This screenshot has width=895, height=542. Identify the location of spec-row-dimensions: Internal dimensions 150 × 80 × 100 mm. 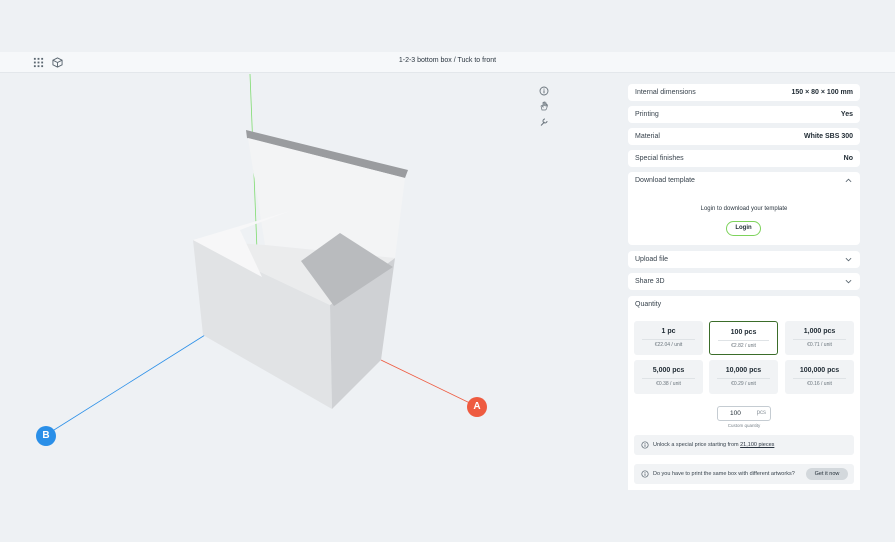
(744, 92).